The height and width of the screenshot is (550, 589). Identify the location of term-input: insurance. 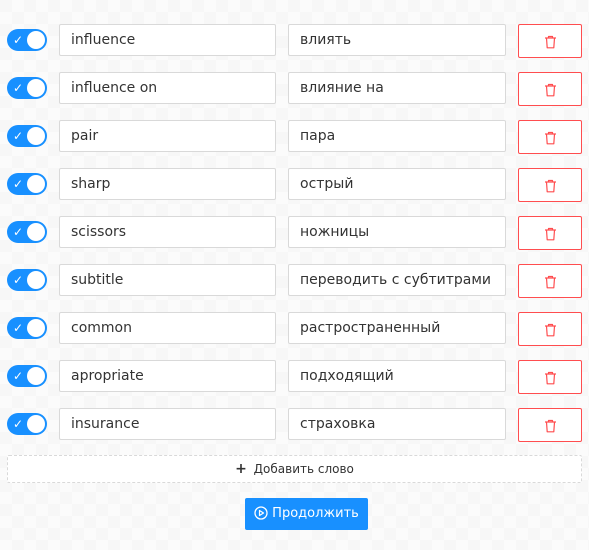
(167, 424).